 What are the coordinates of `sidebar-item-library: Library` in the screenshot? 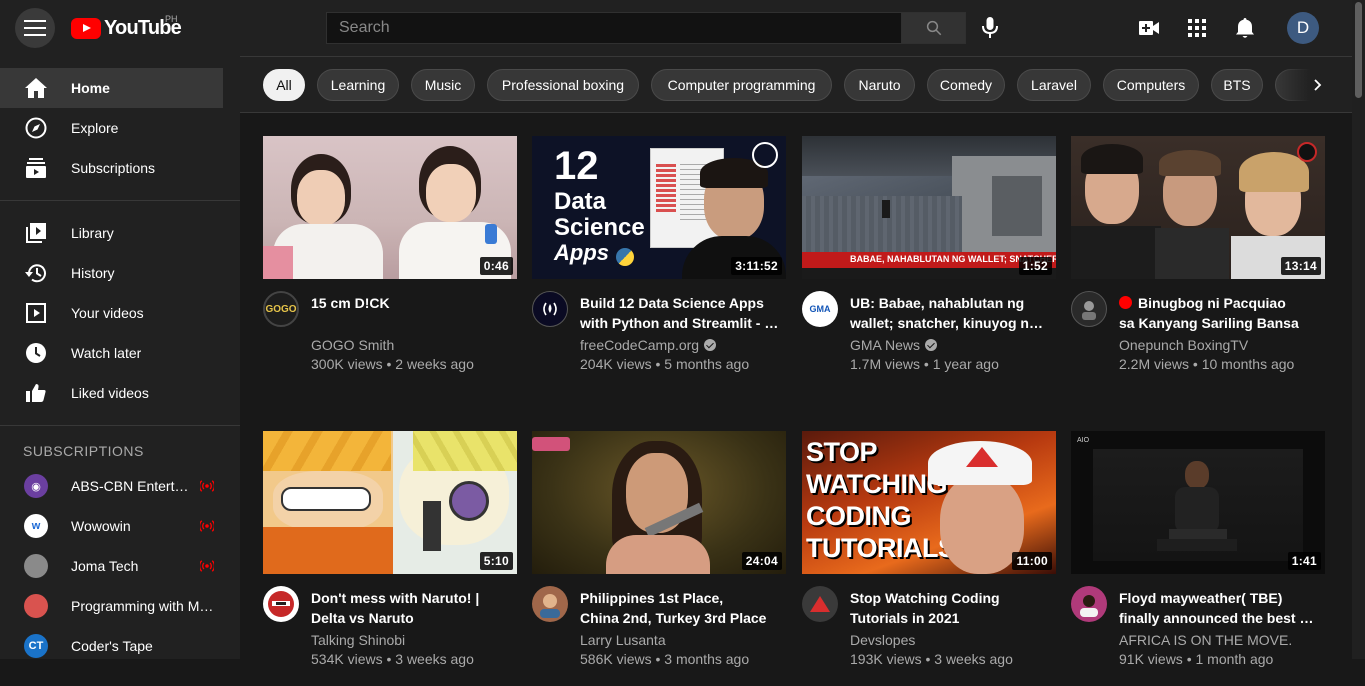 It's located at (111, 233).